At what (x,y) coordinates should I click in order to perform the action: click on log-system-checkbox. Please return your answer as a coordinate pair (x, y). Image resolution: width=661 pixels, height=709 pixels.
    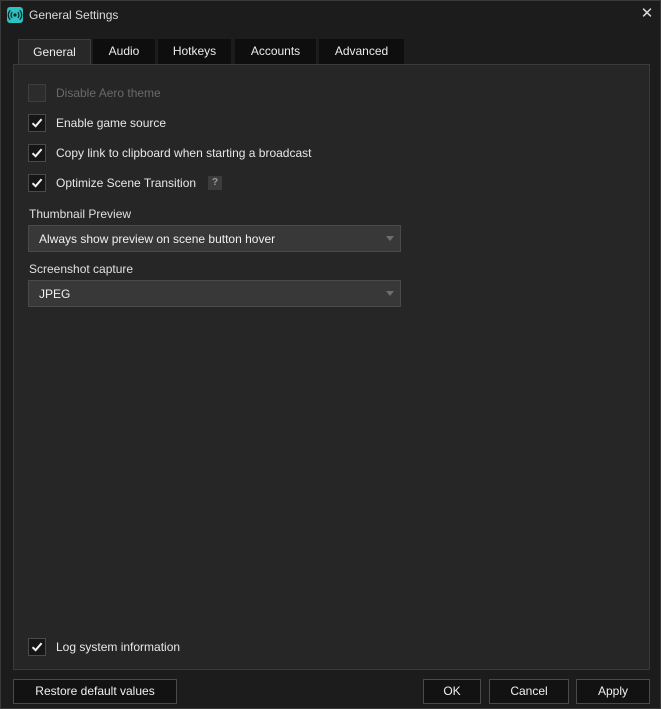
    Looking at the image, I should click on (37, 647).